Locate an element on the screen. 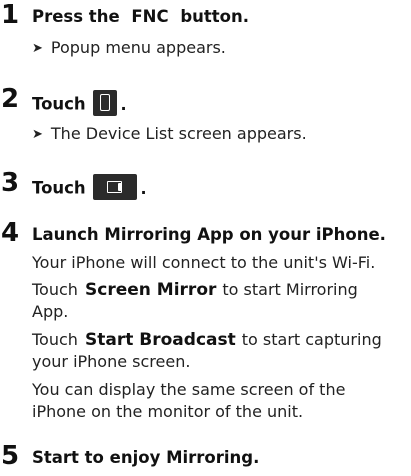  start-broadcast-keyword: Start Broadcast is located at coordinates (160, 340).